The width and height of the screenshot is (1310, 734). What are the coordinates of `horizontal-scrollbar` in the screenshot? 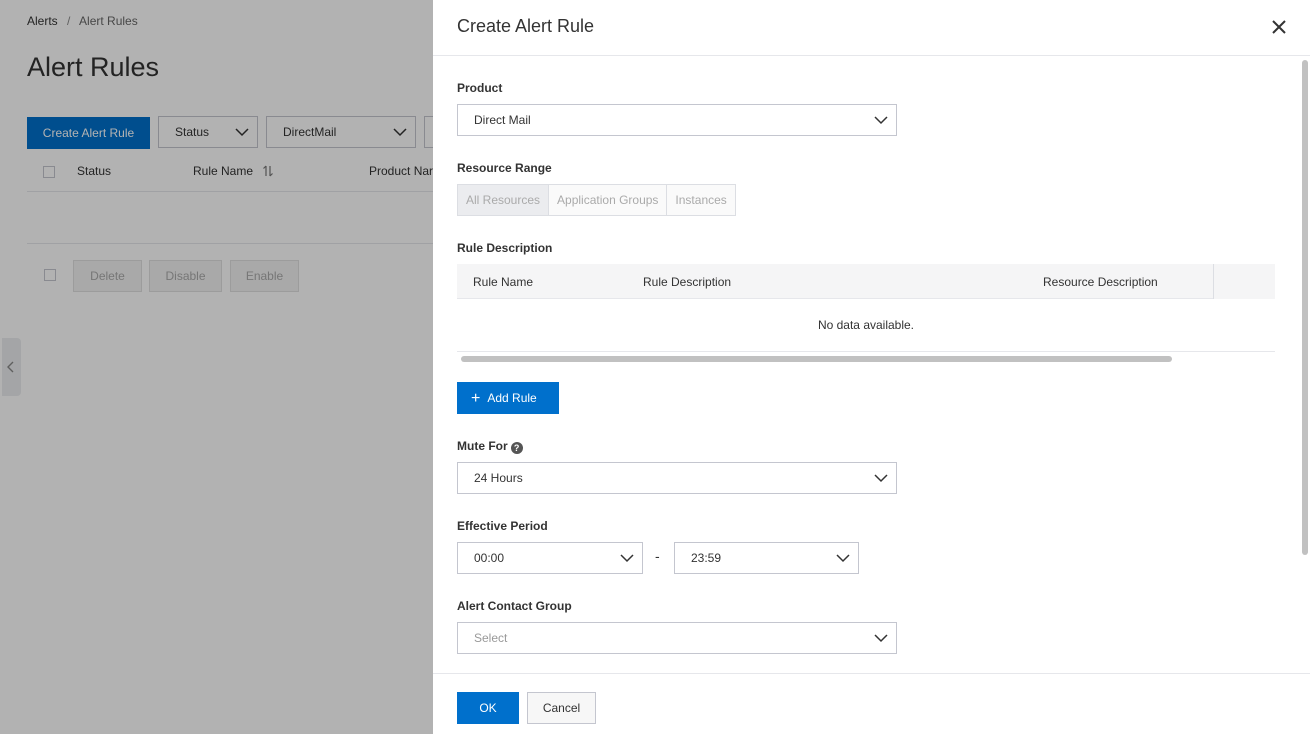 It's located at (816, 359).